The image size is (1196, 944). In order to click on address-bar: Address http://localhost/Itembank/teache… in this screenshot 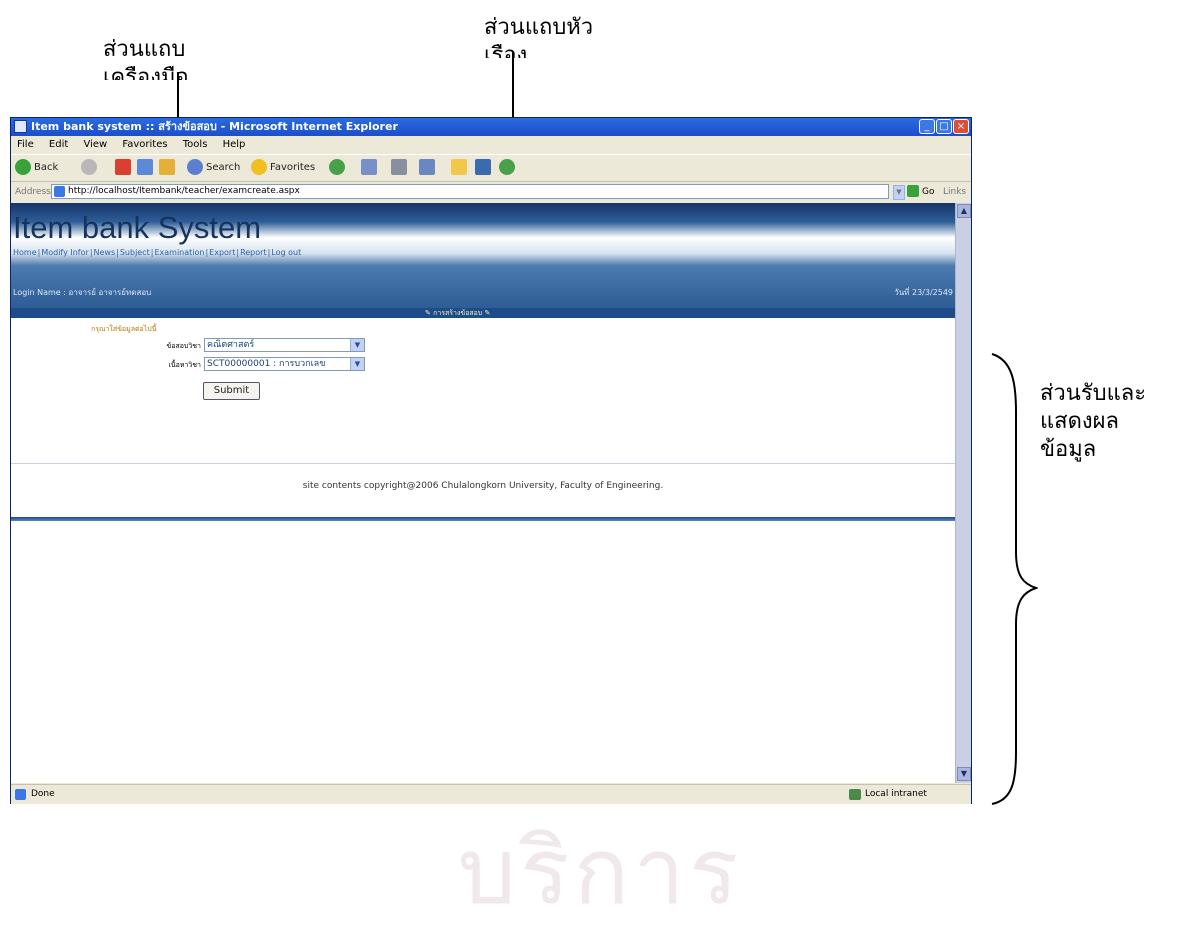, I will do `click(491, 192)`.